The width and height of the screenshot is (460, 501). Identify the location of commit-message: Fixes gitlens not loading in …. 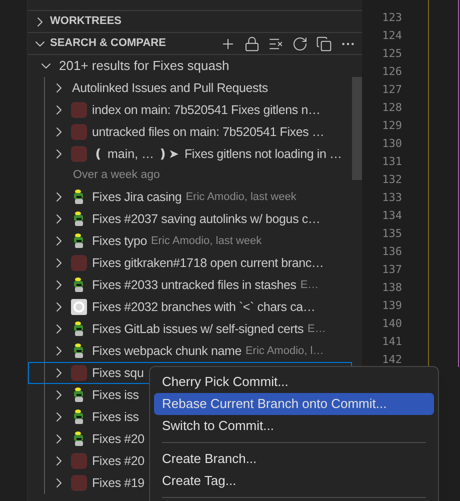
(263, 154).